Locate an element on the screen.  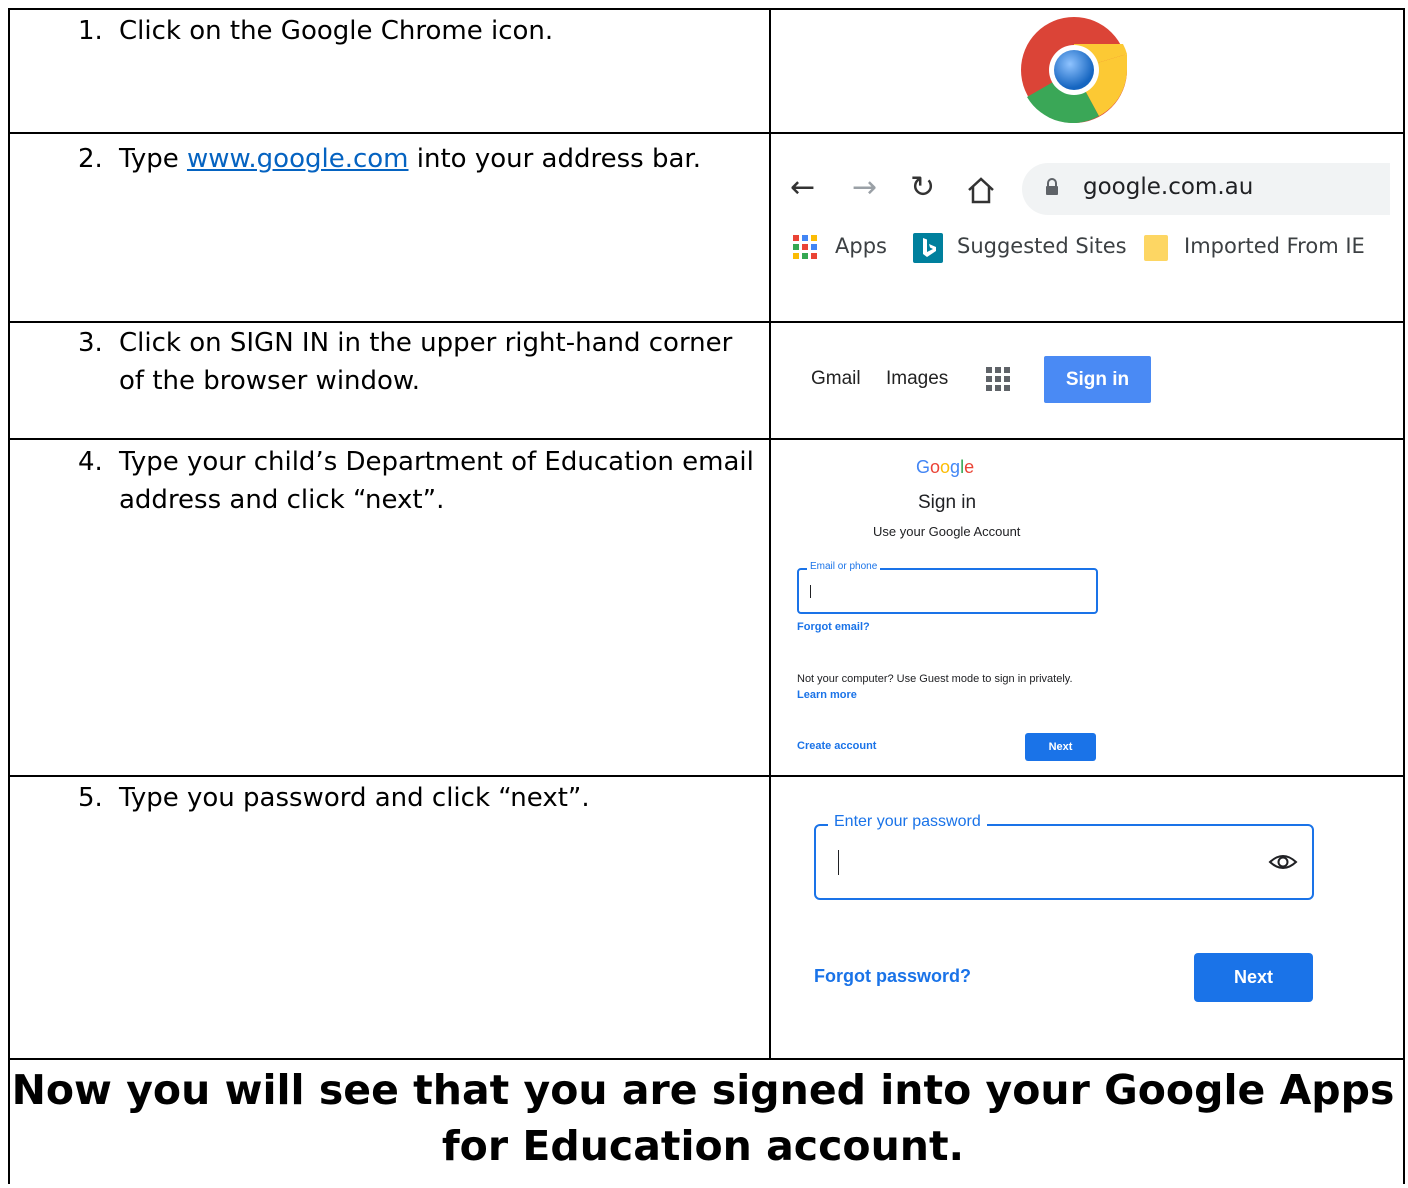
bookmark-imported-from-ie: Imported From IE is located at coordinates (1274, 246).